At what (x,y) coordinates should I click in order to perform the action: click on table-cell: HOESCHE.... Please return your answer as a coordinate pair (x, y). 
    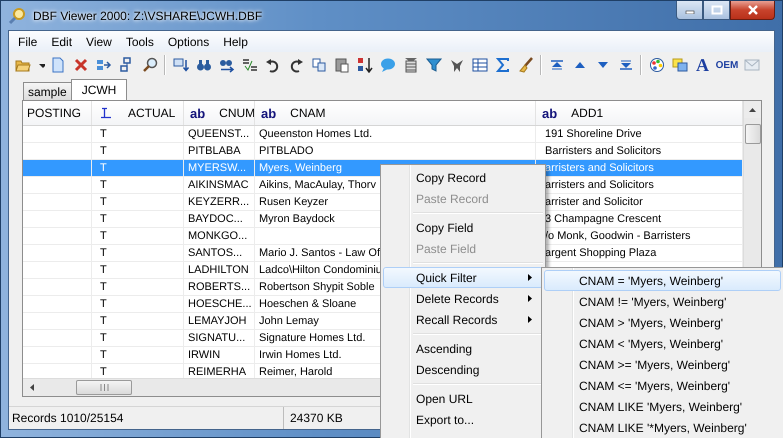
    Looking at the image, I should click on (219, 304).